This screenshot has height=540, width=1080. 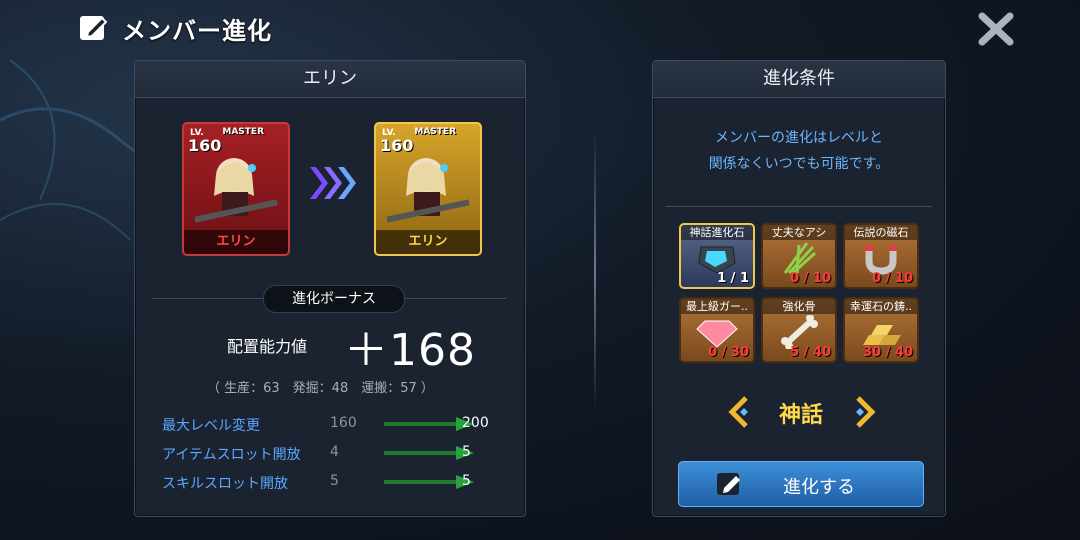 What do you see at coordinates (799, 232) in the screenshot?
I see `material-name: 丈夫なアシ` at bounding box center [799, 232].